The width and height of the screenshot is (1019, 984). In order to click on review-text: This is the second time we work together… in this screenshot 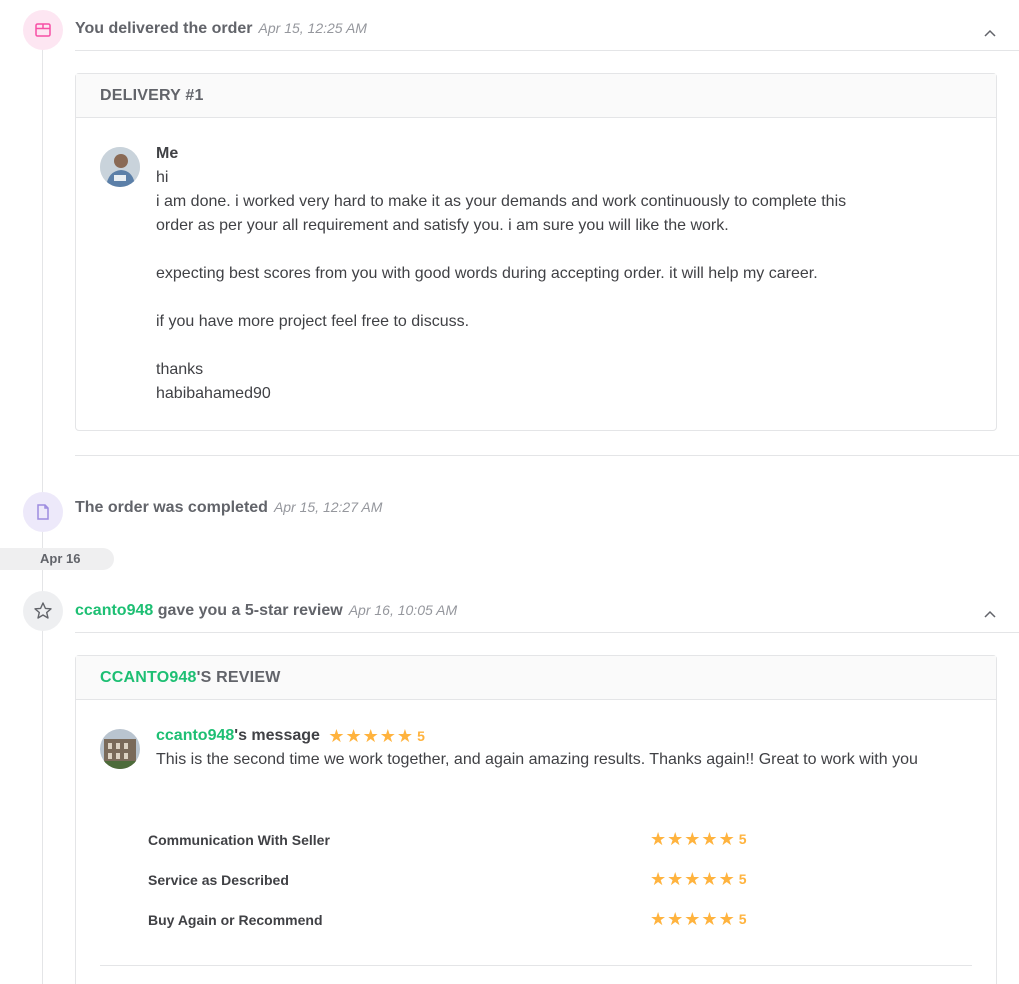, I will do `click(537, 760)`.